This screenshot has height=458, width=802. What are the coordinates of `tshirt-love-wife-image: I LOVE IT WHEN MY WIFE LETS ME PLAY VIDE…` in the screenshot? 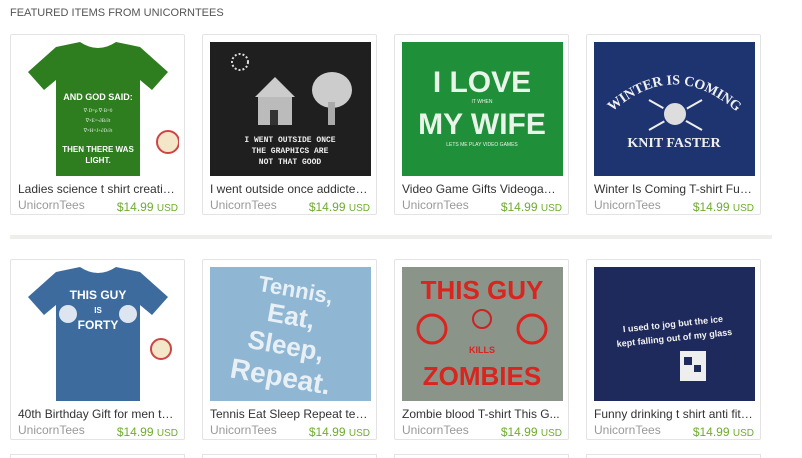 It's located at (482, 109).